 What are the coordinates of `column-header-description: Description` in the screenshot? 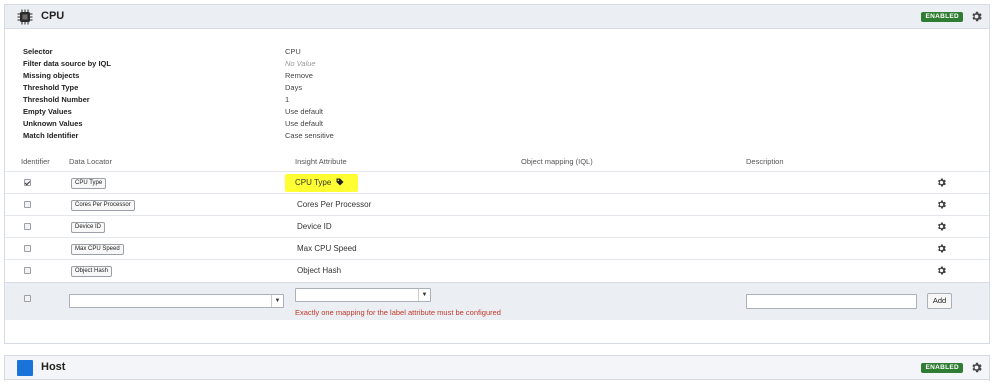 It's located at (765, 161).